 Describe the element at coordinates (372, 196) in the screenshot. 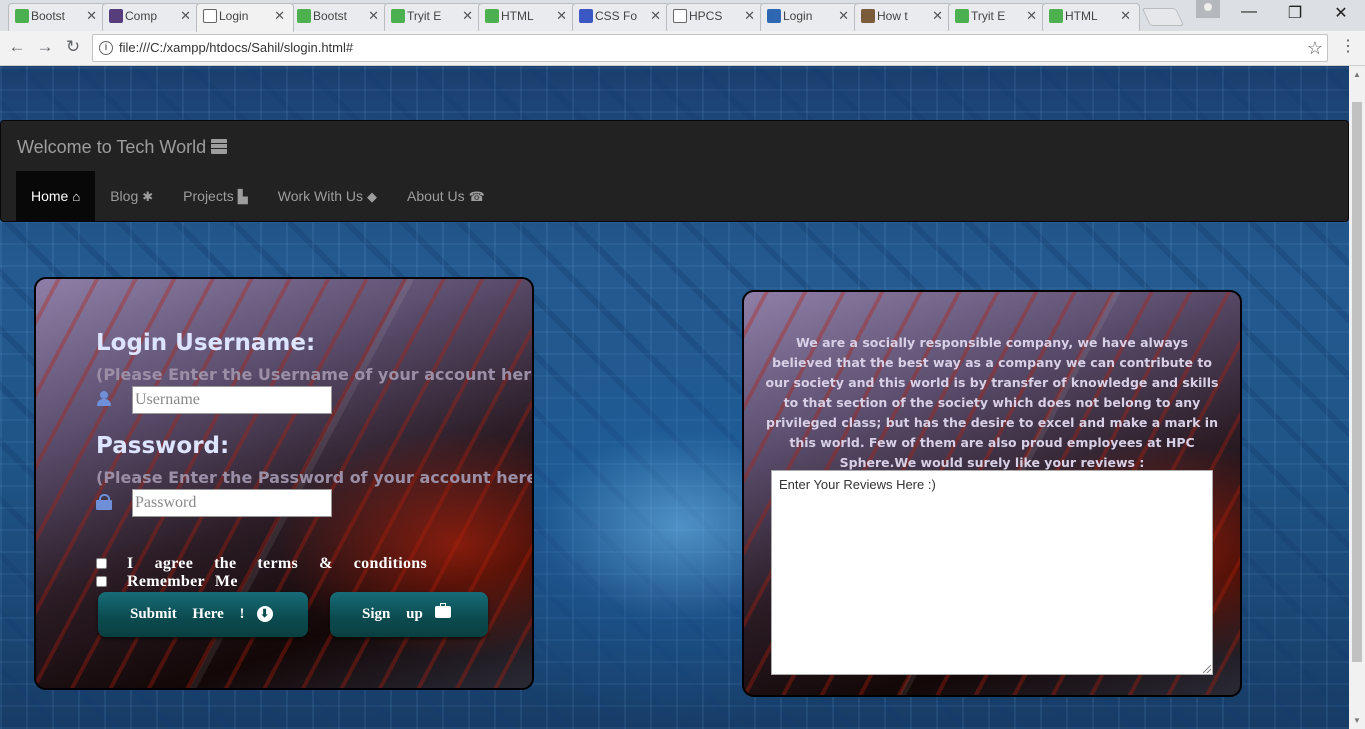

I see `tags-icon: ◆` at that location.